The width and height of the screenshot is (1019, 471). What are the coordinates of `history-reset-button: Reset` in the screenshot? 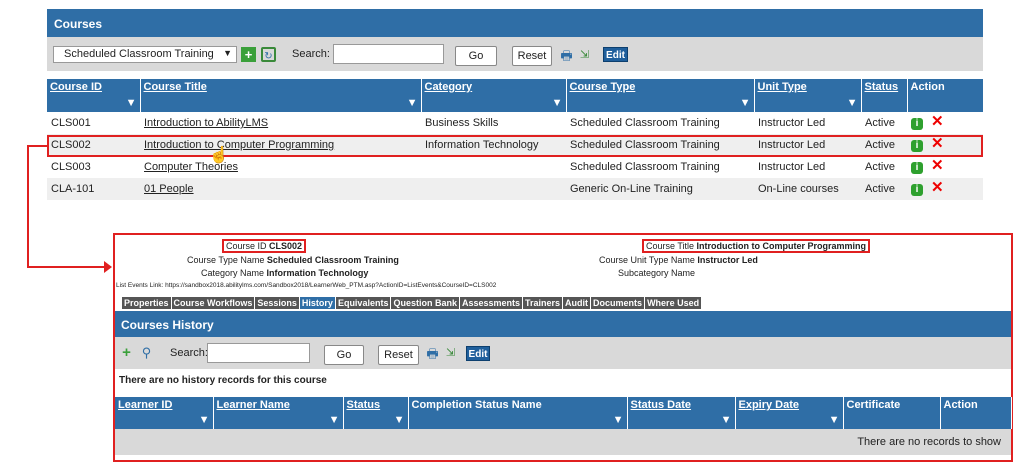 It's located at (398, 355).